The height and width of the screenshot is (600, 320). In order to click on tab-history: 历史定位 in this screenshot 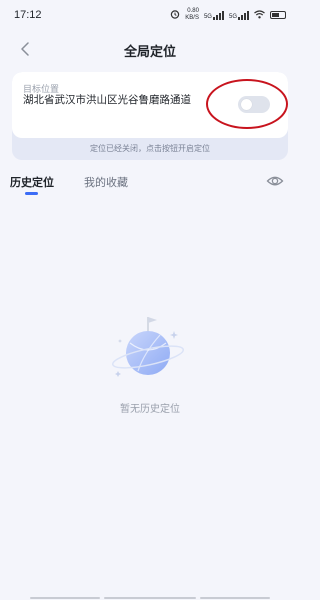, I will do `click(32, 182)`.